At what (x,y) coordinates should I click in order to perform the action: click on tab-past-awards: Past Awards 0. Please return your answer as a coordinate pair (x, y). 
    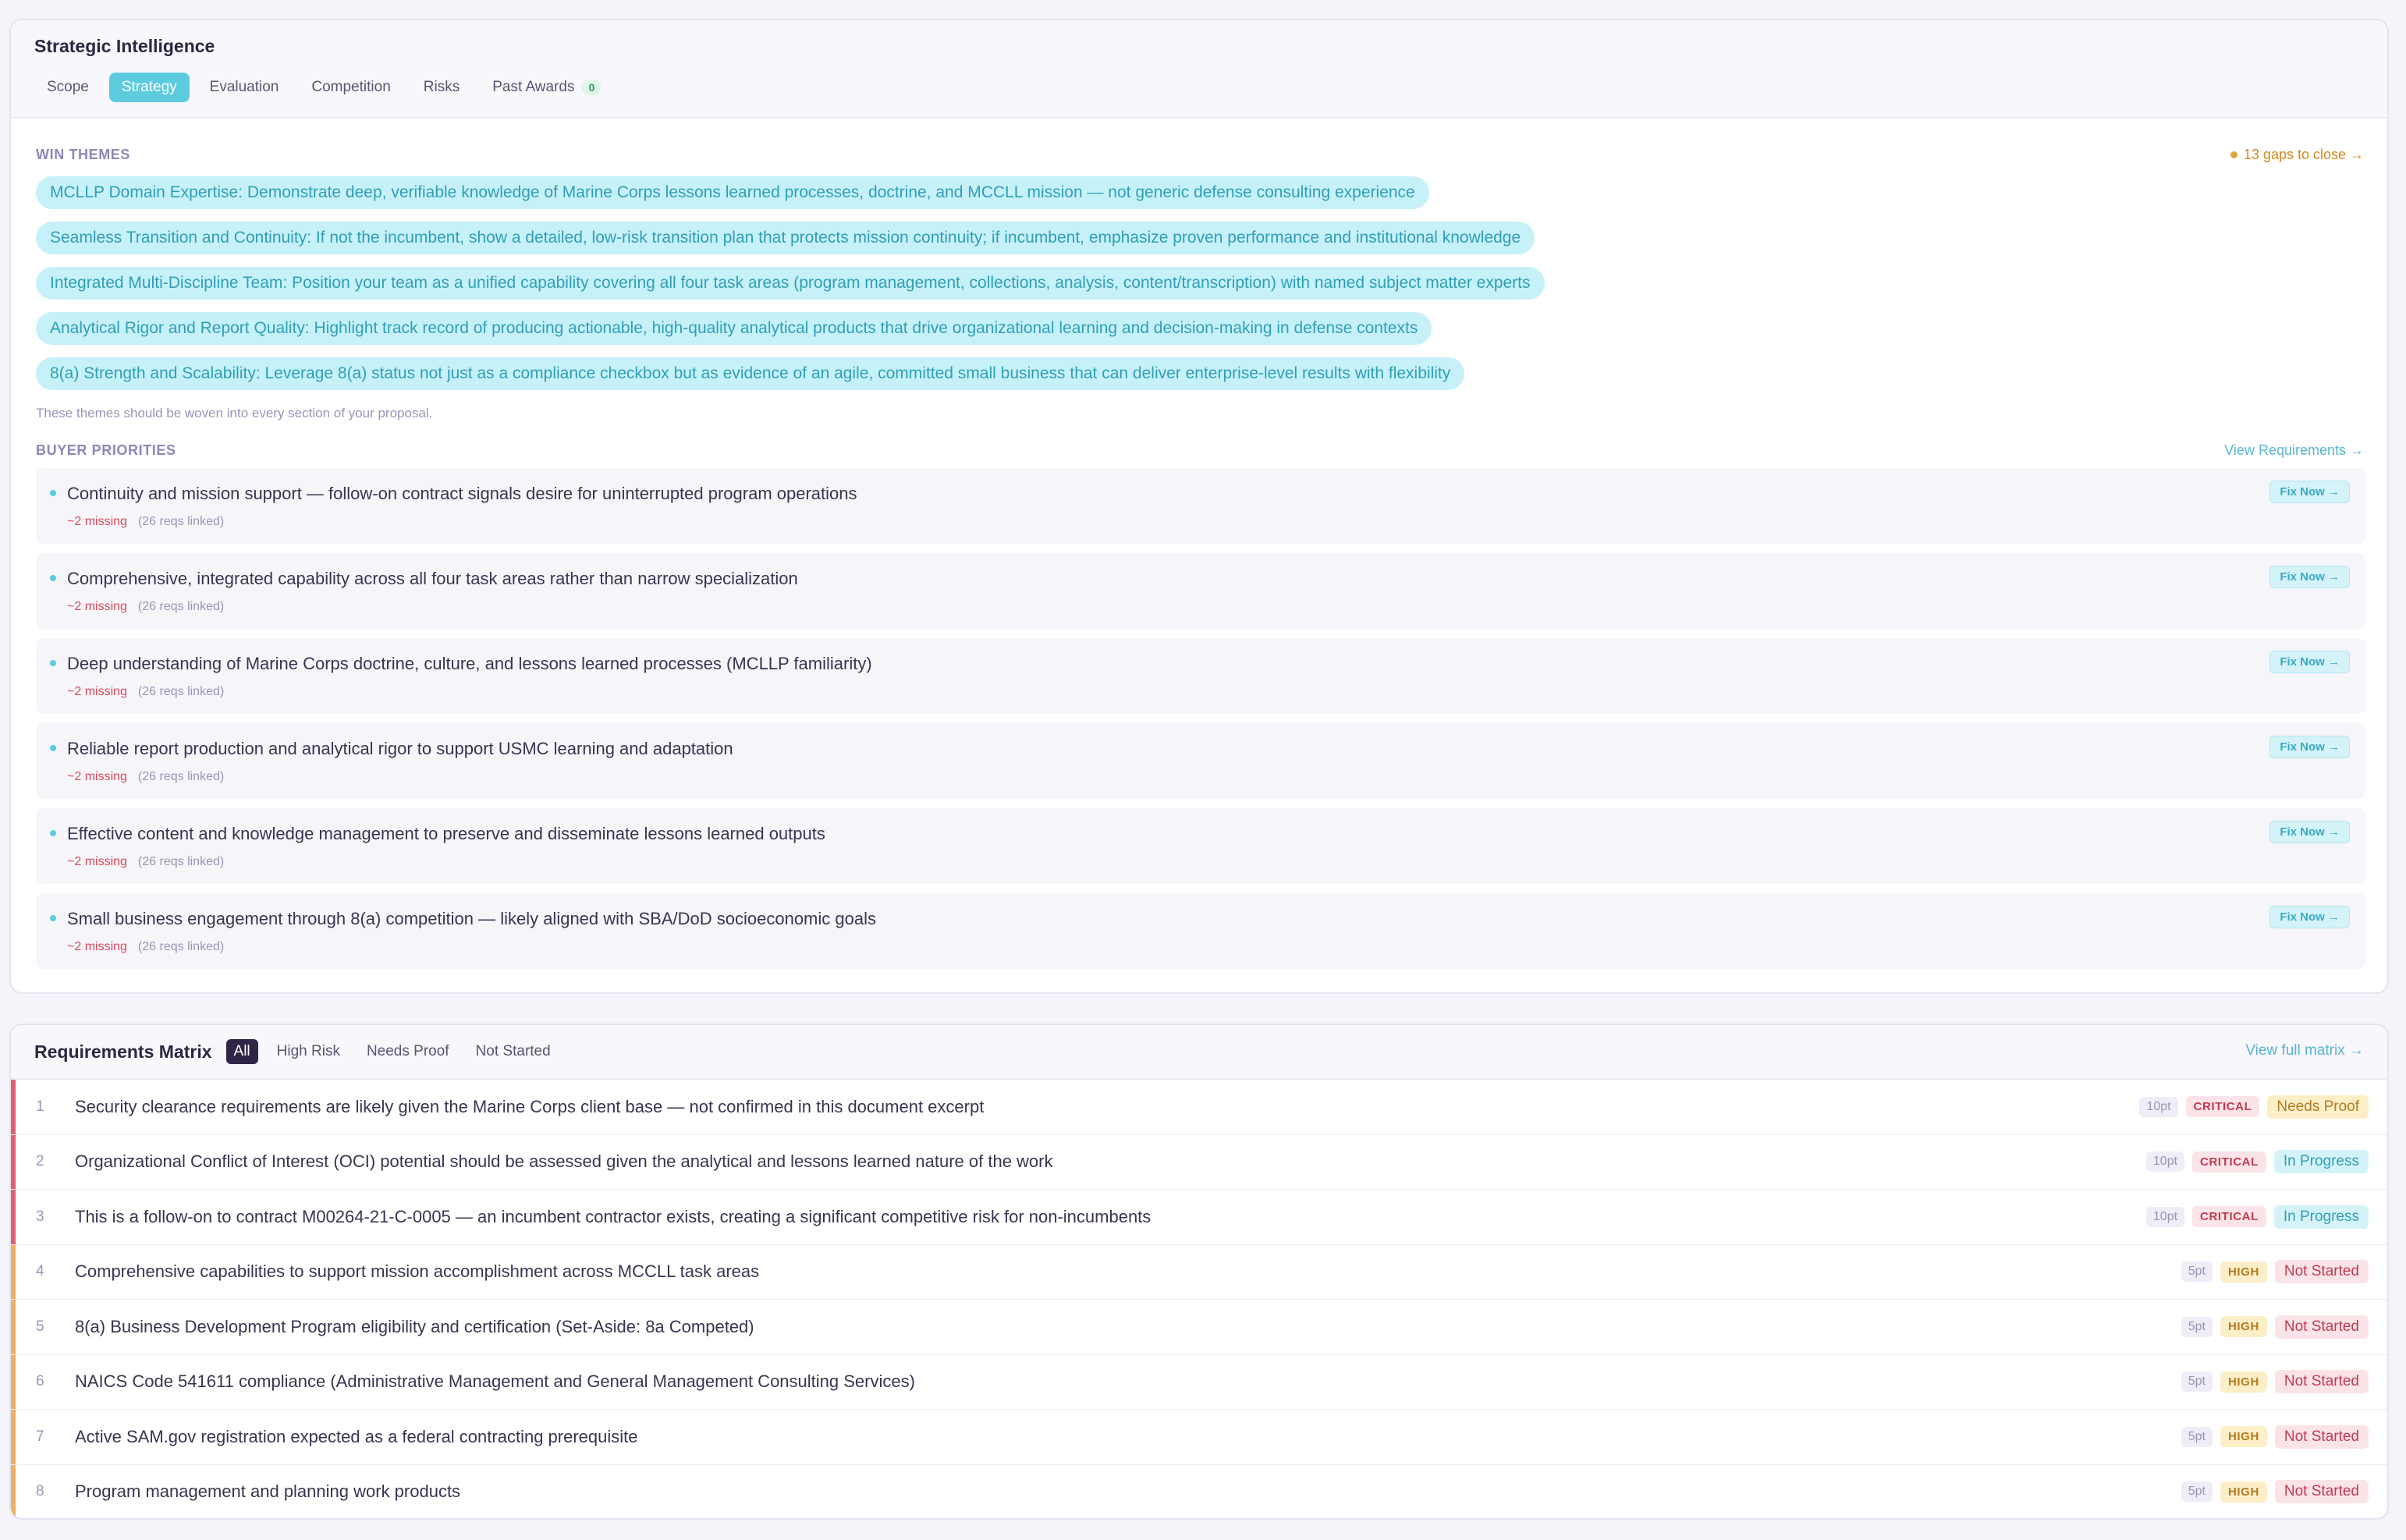
    Looking at the image, I should click on (547, 87).